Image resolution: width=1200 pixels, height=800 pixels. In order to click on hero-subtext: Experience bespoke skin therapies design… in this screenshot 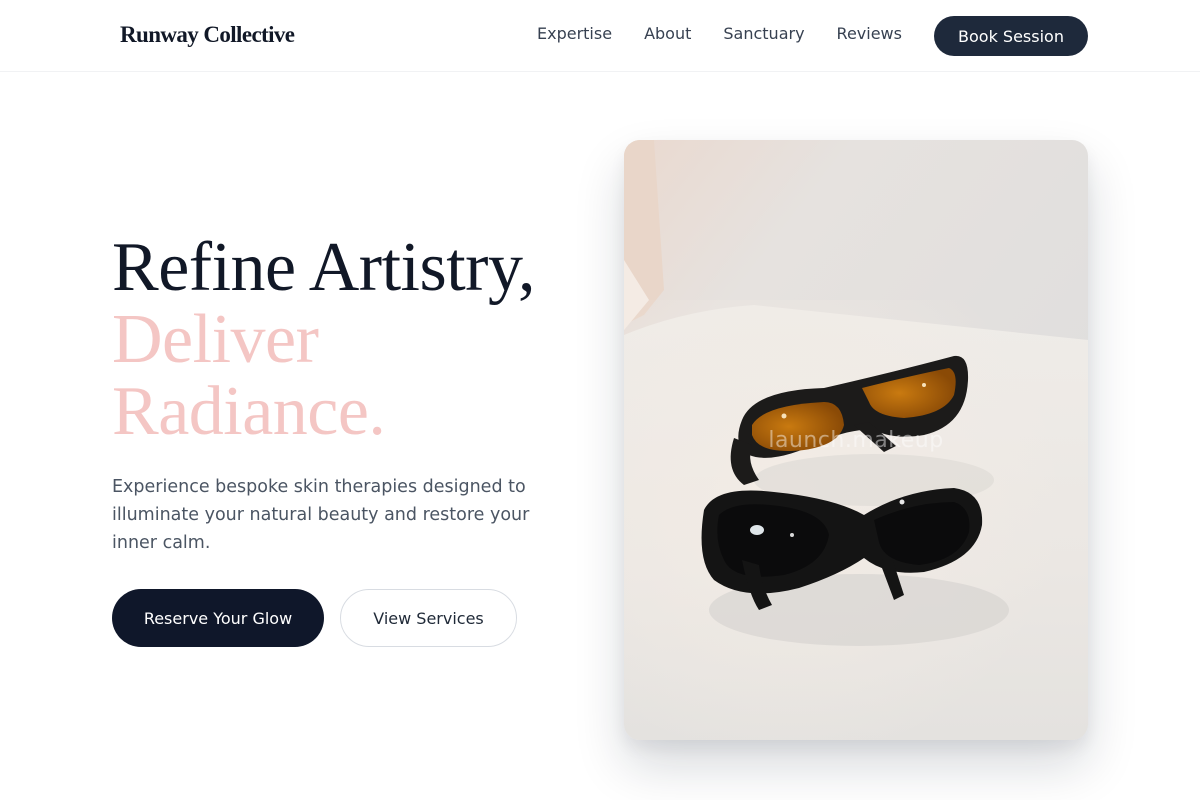, I will do `click(321, 515)`.